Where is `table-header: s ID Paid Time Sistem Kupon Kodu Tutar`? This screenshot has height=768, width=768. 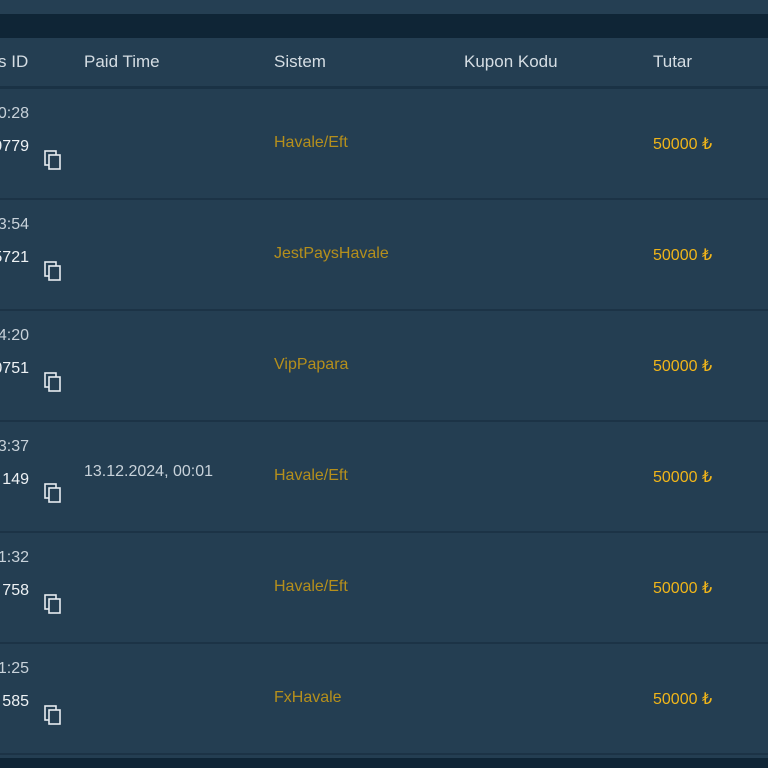
table-header: s ID Paid Time Sistem Kupon Kodu Tutar is located at coordinates (384, 63).